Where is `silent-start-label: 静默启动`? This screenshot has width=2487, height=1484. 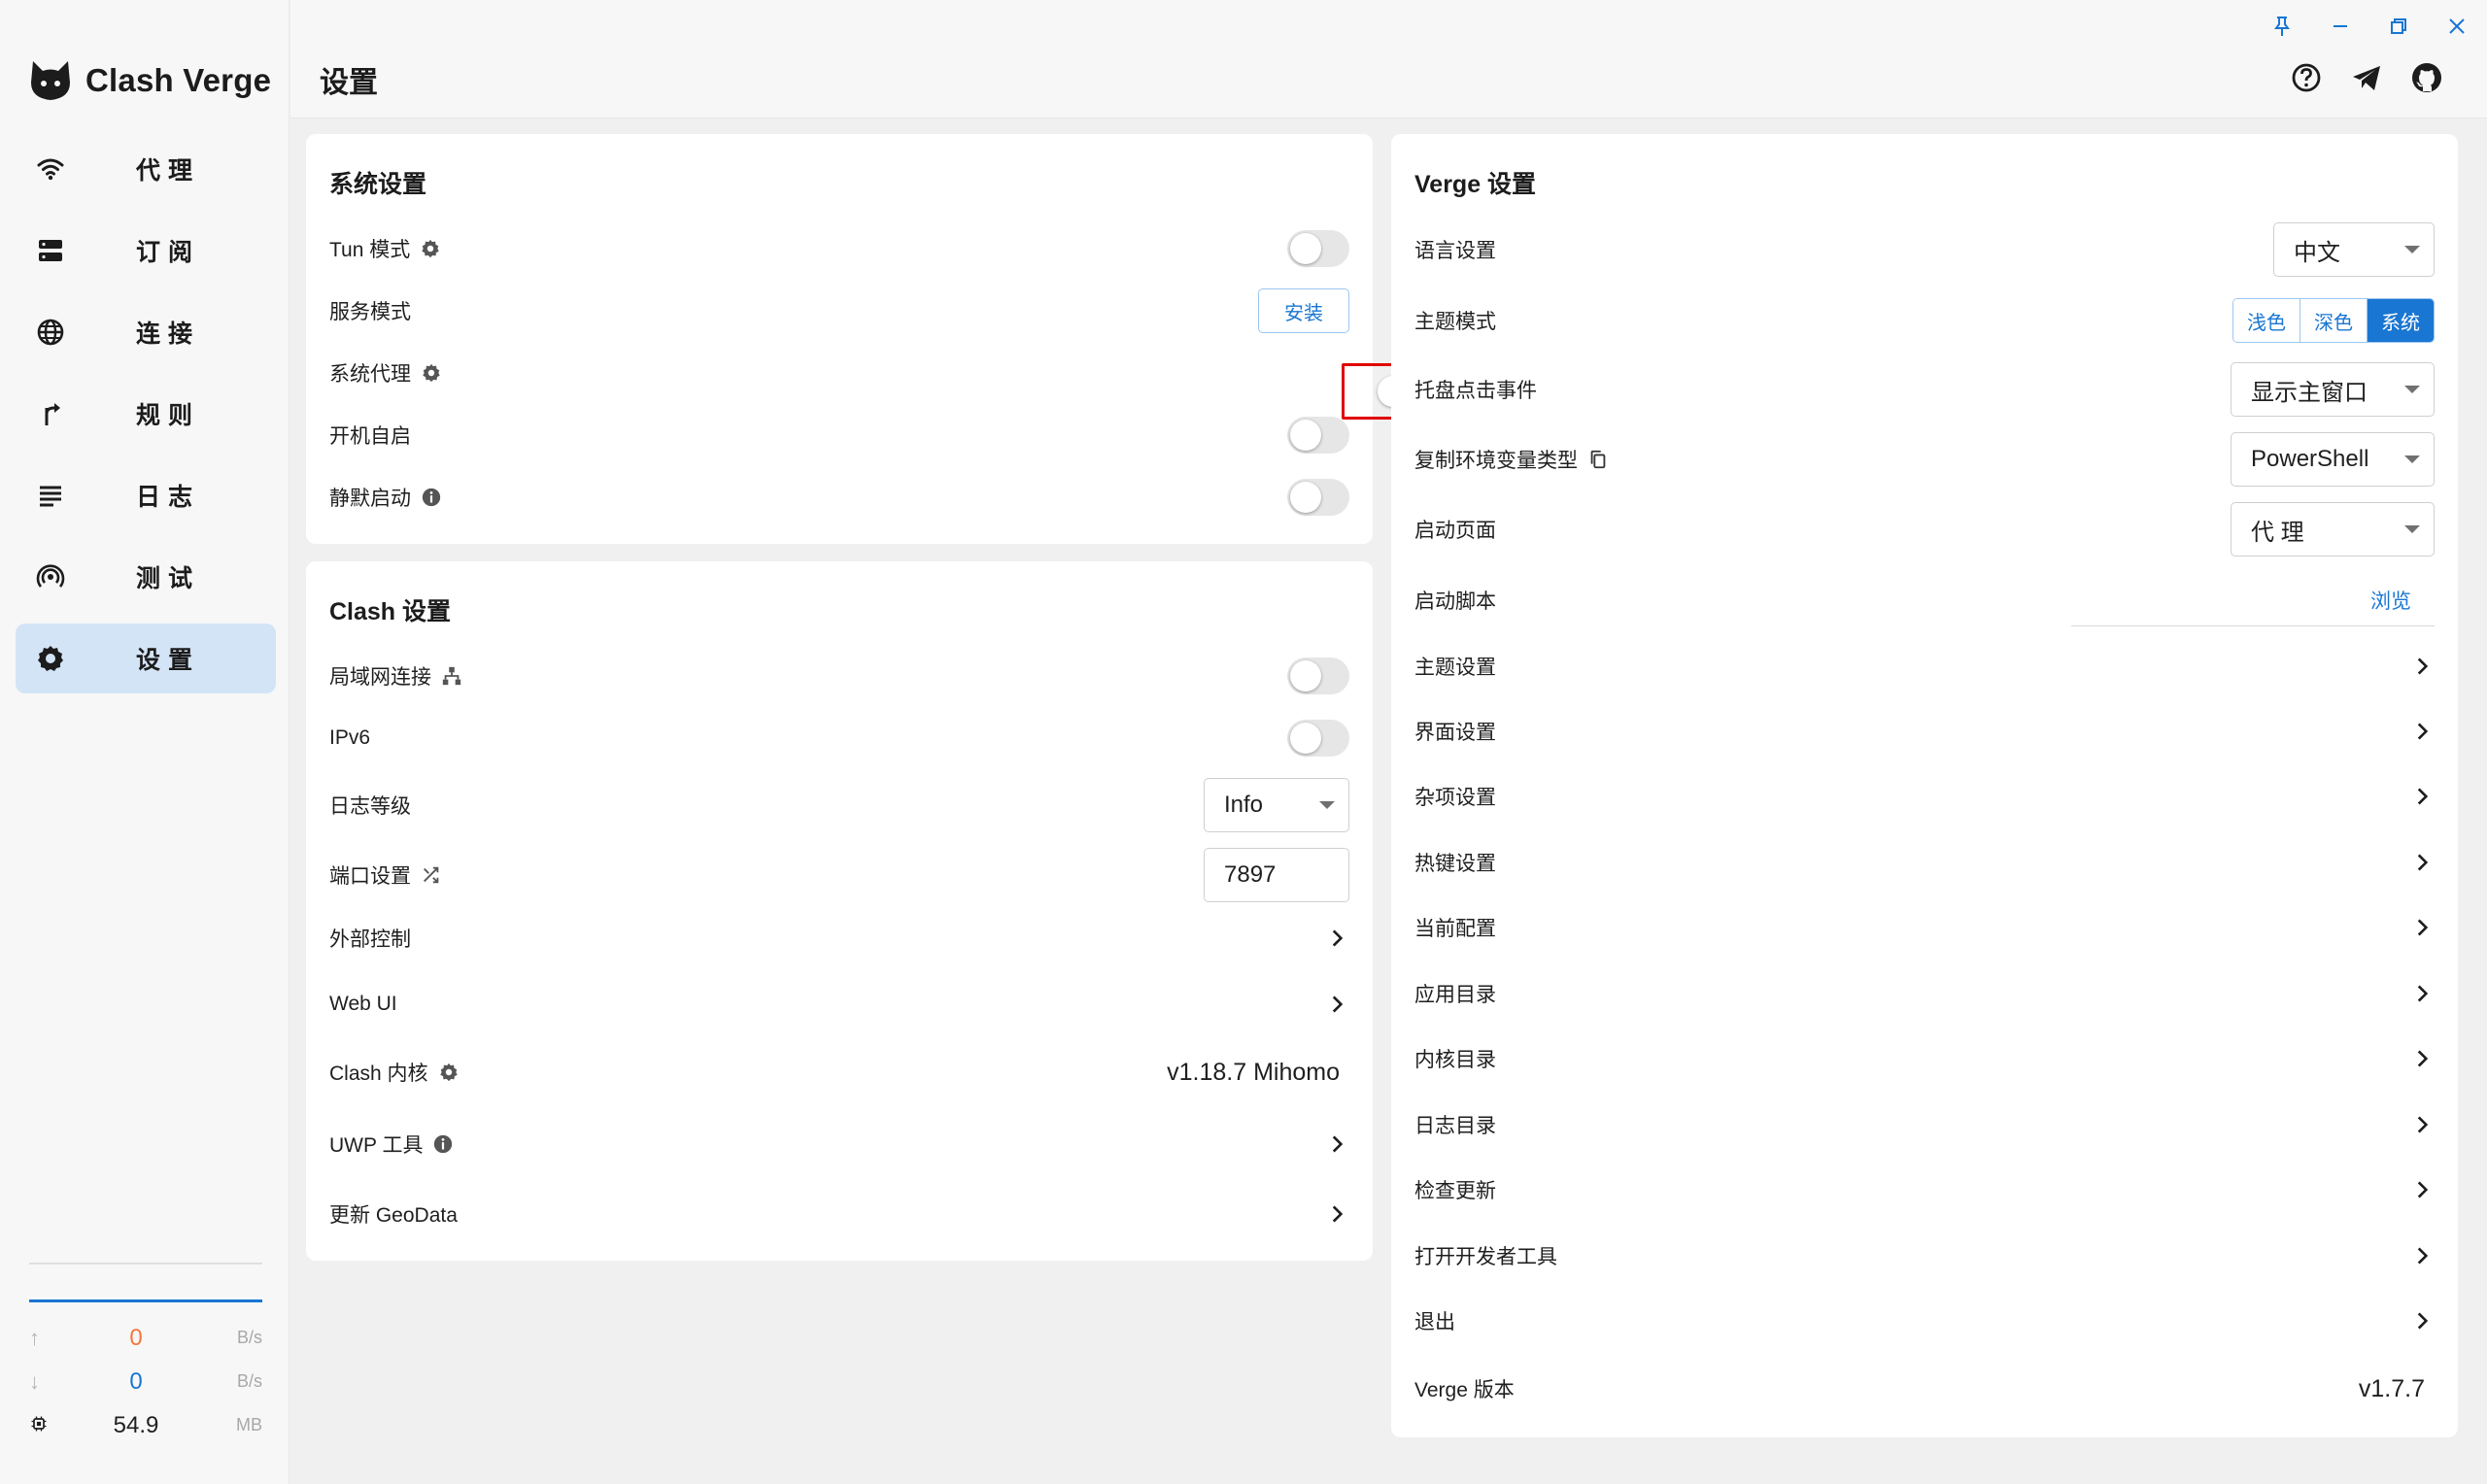 silent-start-label: 静默启动 is located at coordinates (385, 497).